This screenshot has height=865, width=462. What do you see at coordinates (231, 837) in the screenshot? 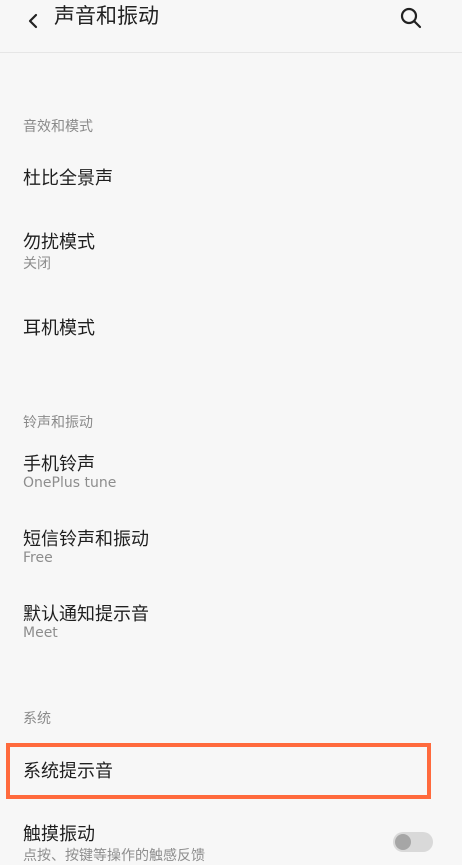
I see `list-item-touch-vibration: 触摸振动 点按、按键等操作的触感反馈` at bounding box center [231, 837].